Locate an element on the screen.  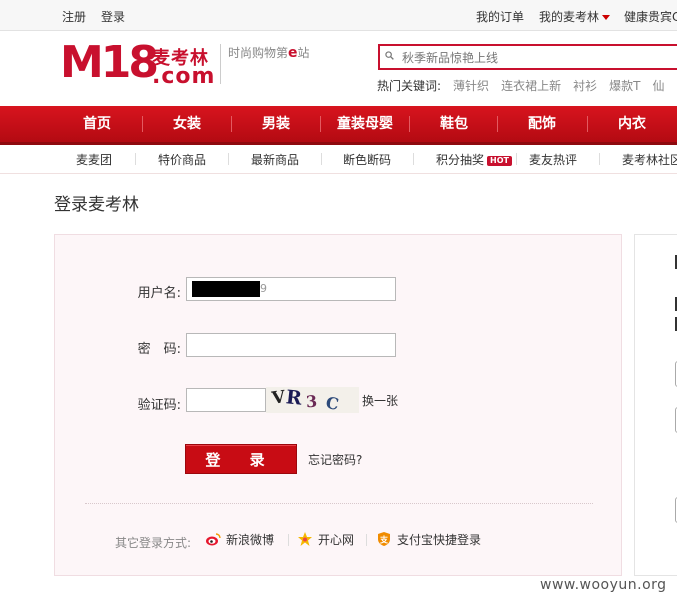
captcha-refresh-link: 换一张 is located at coordinates (380, 400).